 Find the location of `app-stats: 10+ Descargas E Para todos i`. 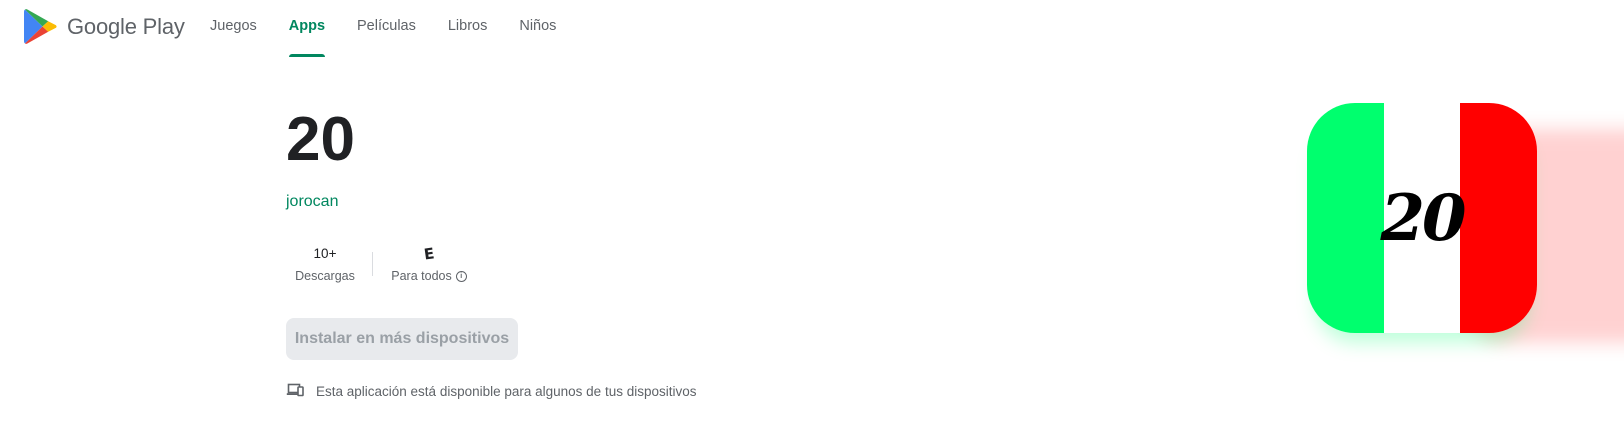

app-stats: 10+ Descargas E Para todos i is located at coordinates (381, 263).